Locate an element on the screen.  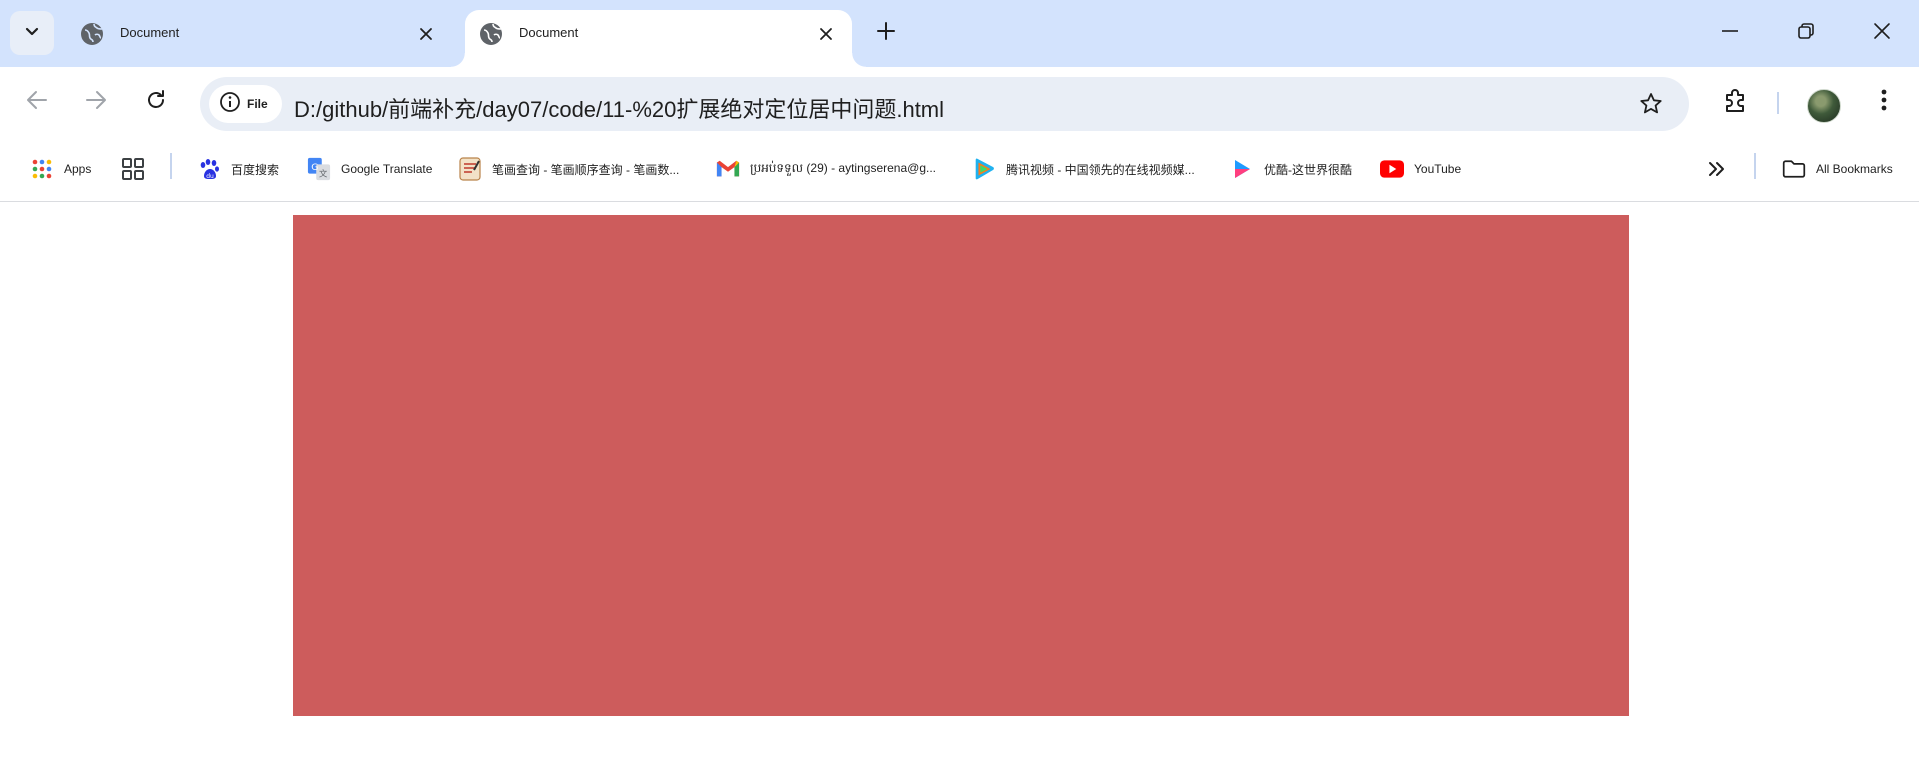
close-window-button is located at coordinates (1882, 33).